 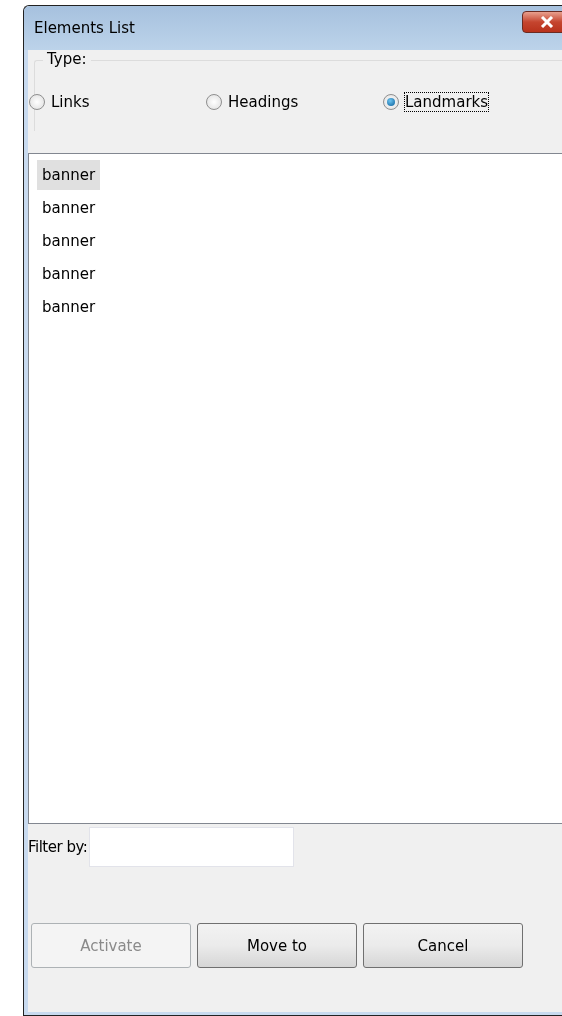 What do you see at coordinates (447, 102) in the screenshot?
I see `radio-label: Landmarks` at bounding box center [447, 102].